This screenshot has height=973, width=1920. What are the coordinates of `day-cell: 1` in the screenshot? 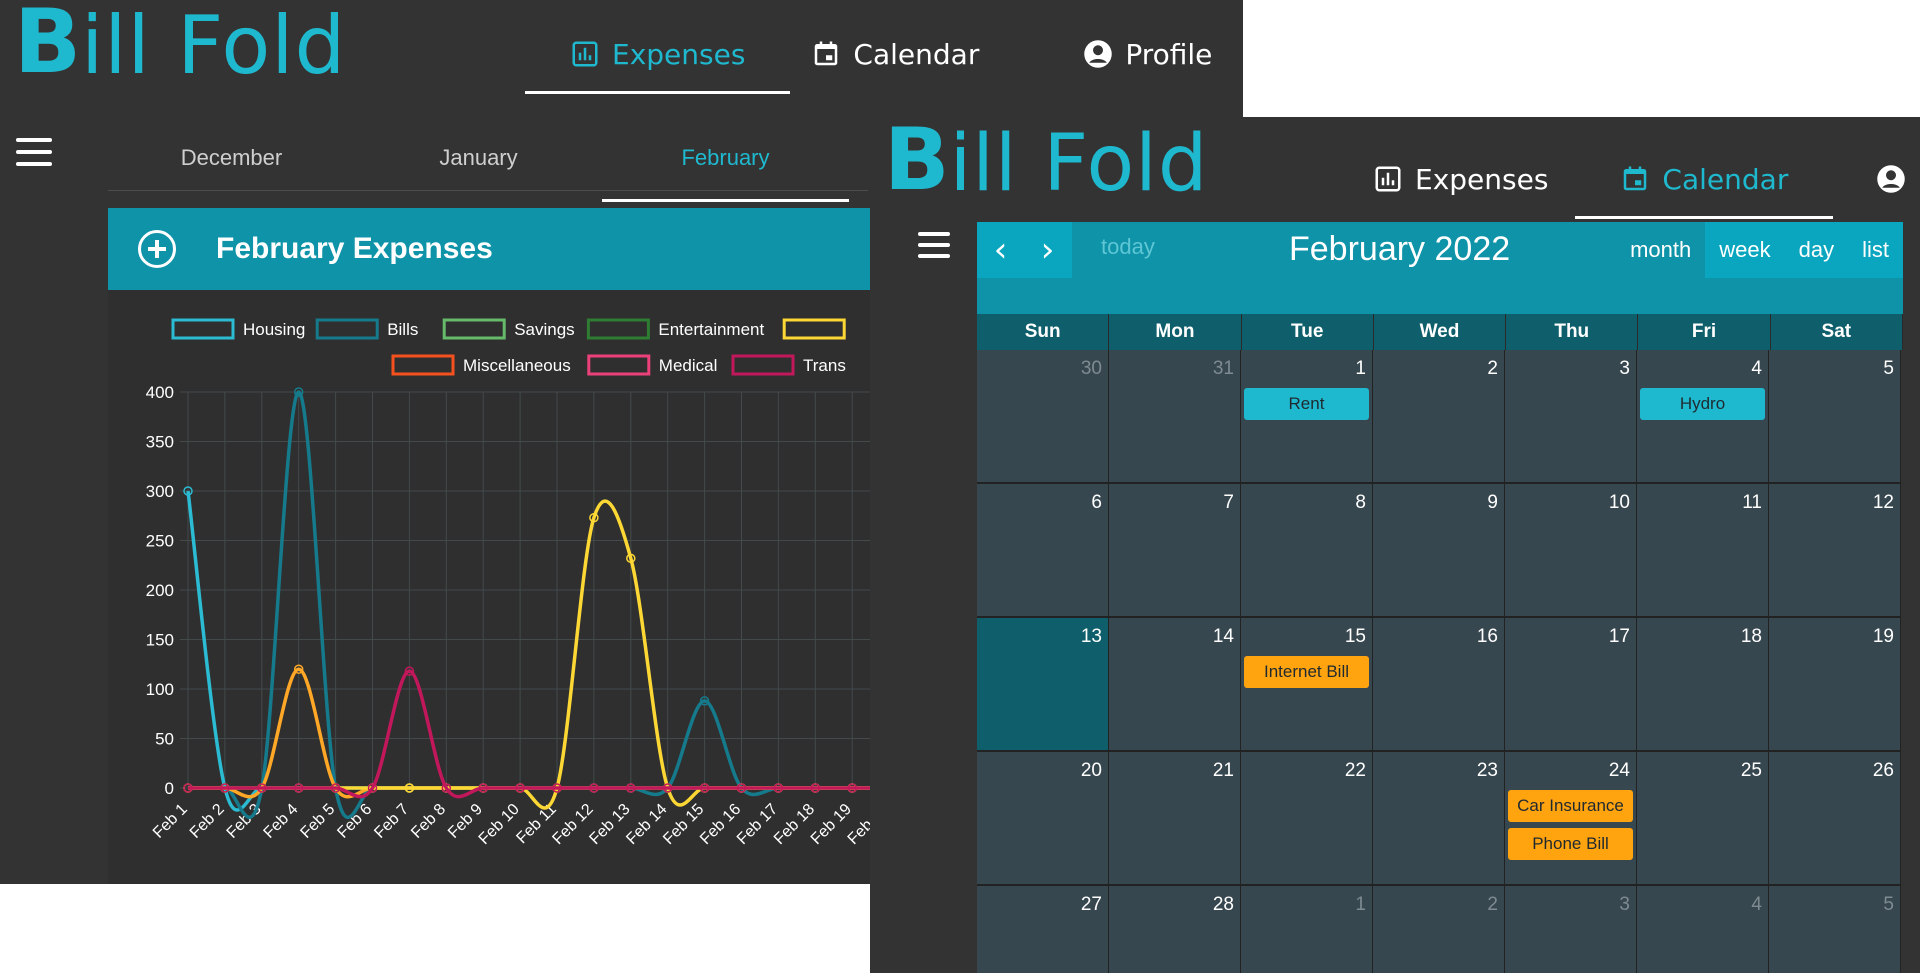 It's located at (1307, 929).